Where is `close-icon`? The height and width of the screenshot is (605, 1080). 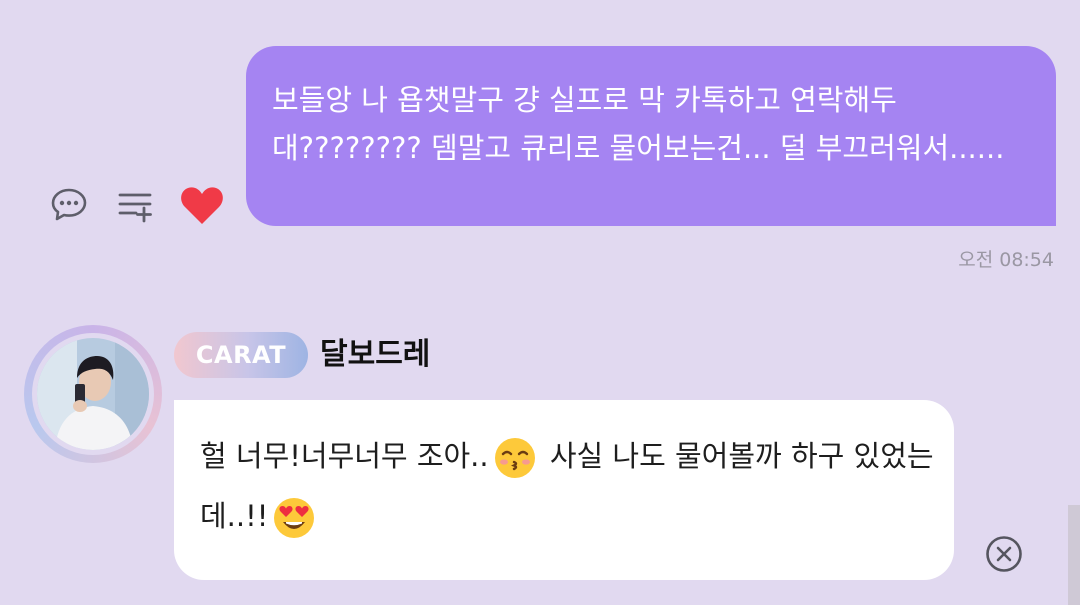
close-icon is located at coordinates (1004, 554).